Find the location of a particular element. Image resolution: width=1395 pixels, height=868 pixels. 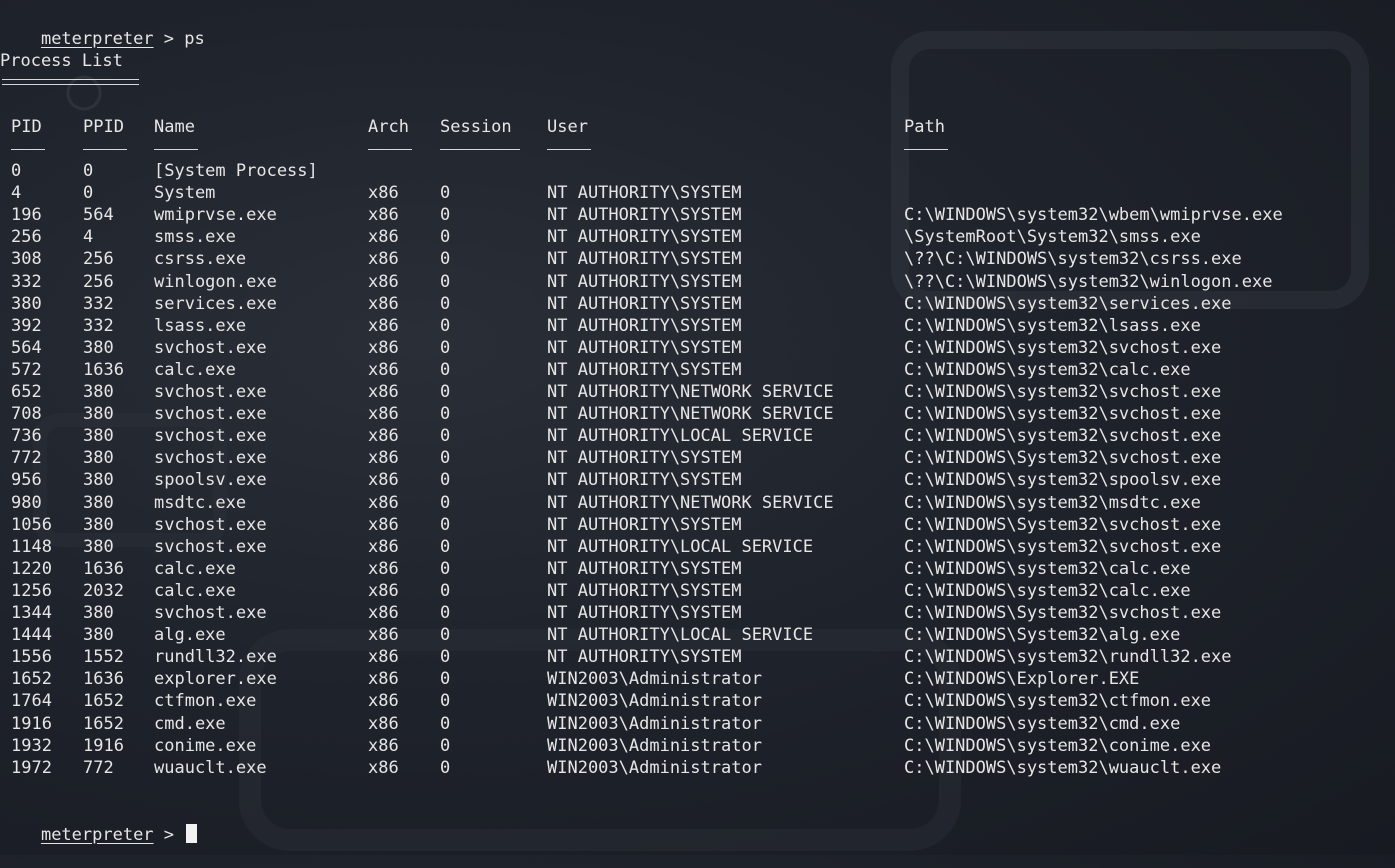

cell-name: rundll32.exe is located at coordinates (215, 657).